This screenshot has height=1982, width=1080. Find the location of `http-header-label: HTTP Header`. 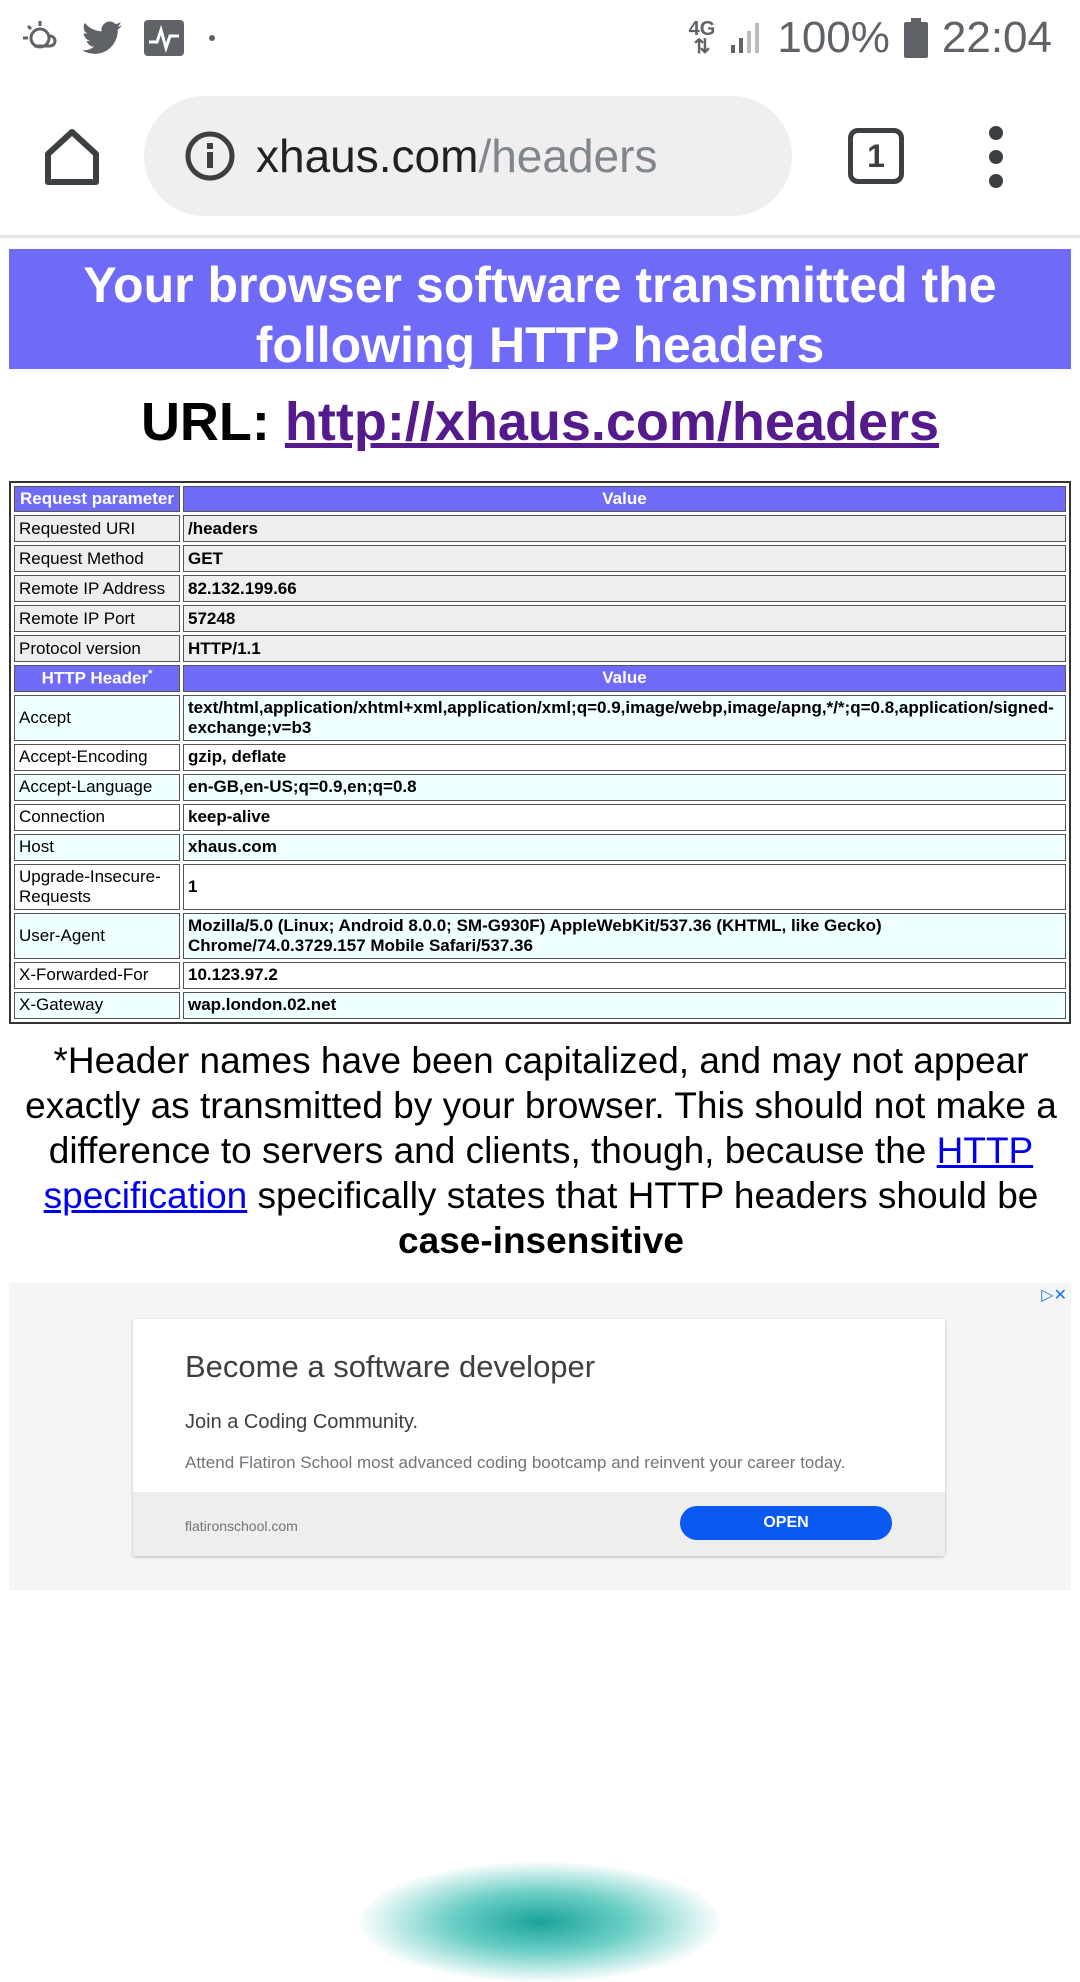

http-header-label: HTTP Header is located at coordinates (95, 678).